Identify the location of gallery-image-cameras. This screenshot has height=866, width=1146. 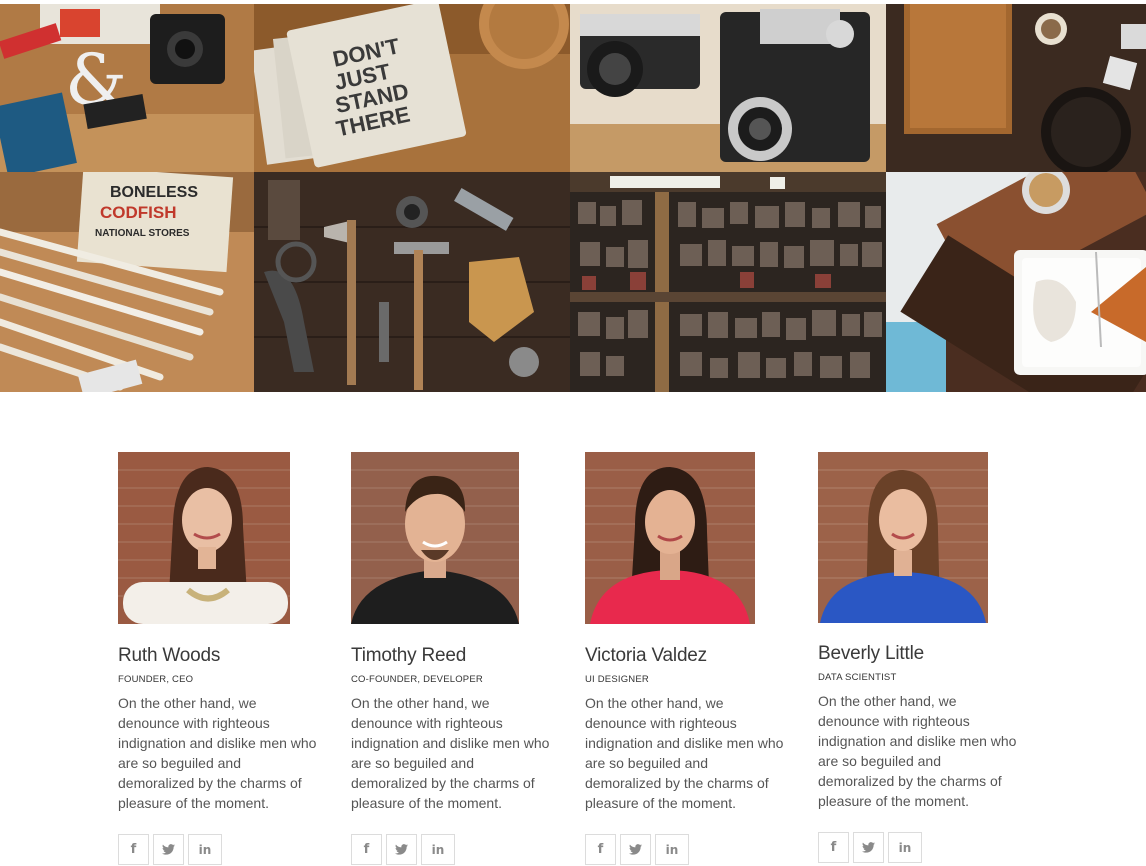
(728, 88).